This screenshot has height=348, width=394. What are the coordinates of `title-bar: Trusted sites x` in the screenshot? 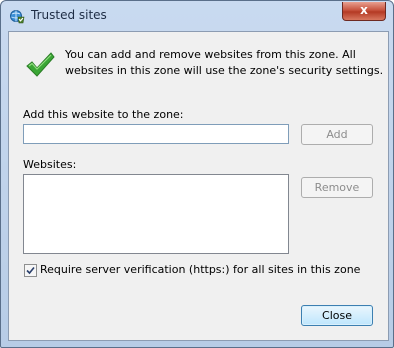 It's located at (197, 15).